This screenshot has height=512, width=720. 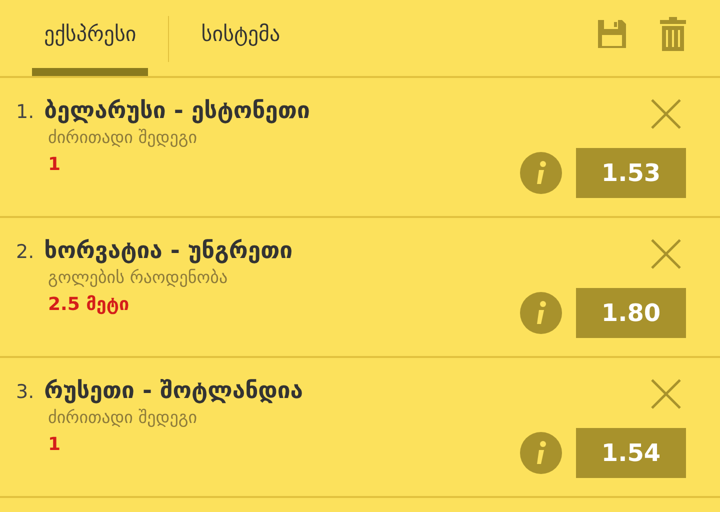 I want to click on bet-number: 2., so click(x=25, y=252).